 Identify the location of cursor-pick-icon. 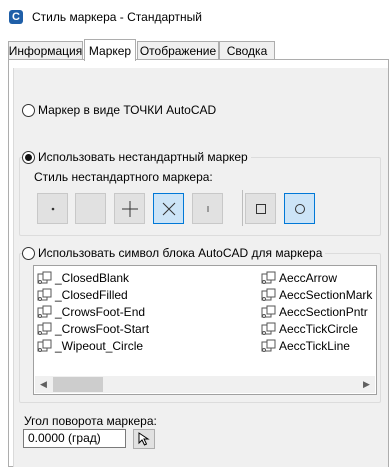
(144, 439).